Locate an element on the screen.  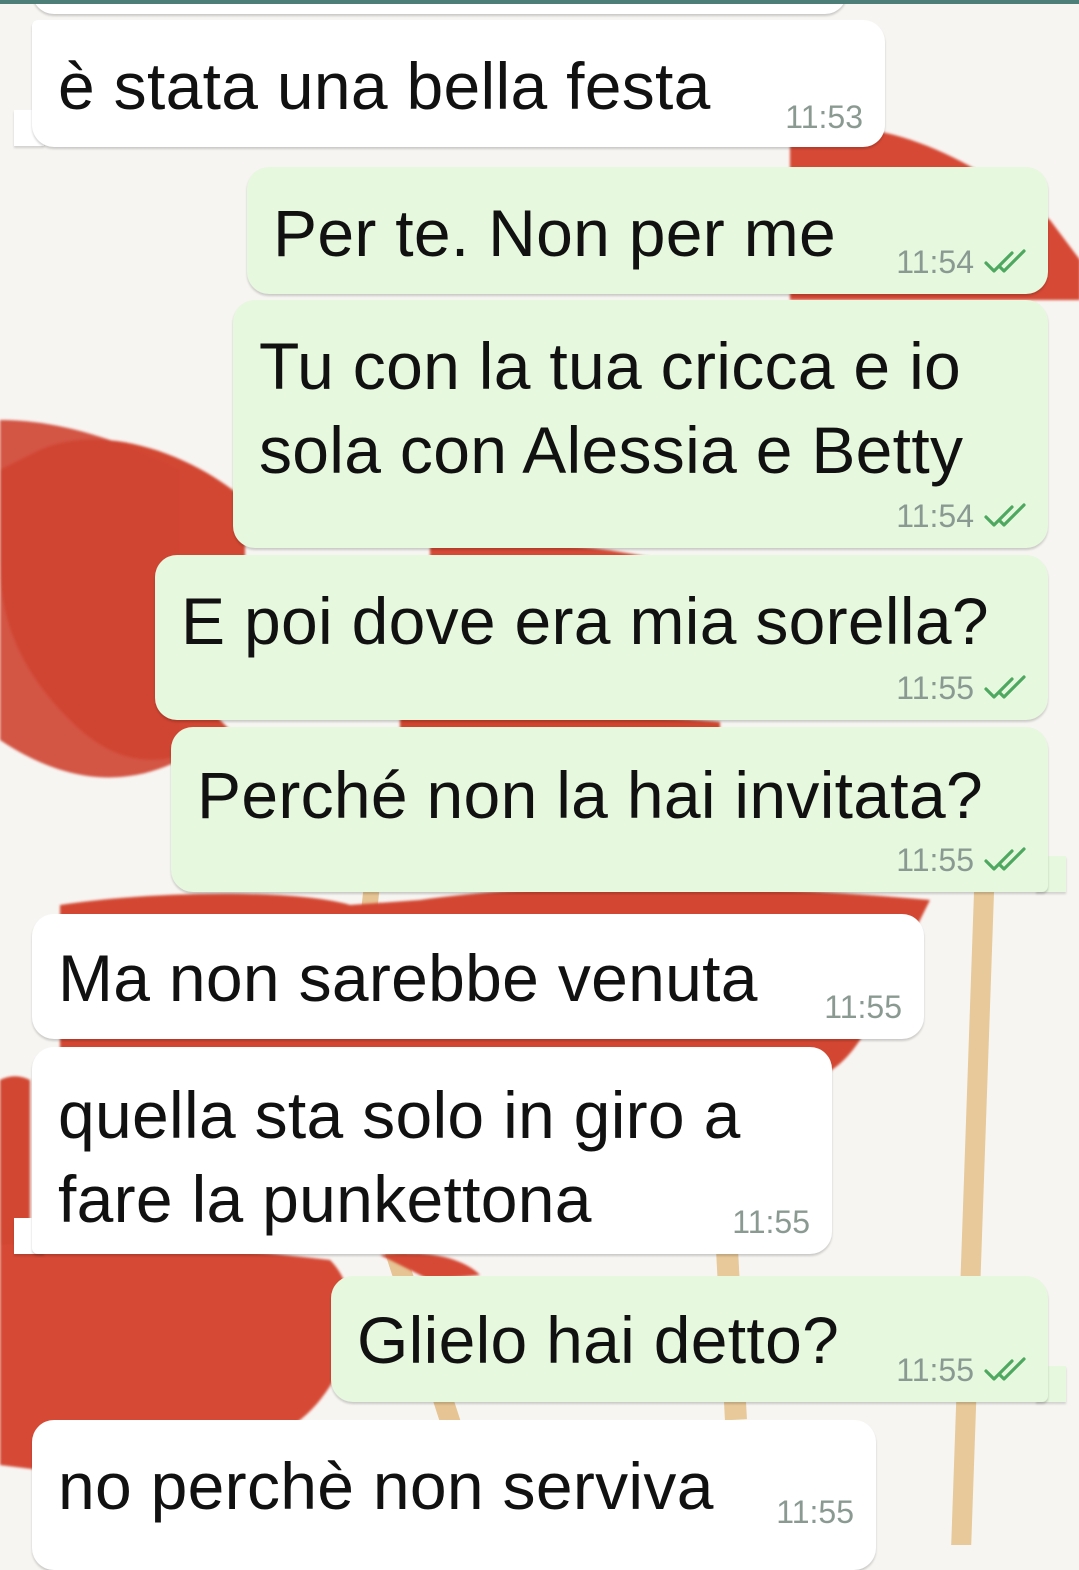
message-bubble-outgoing: E poi dove era mia sorella? 11:55 is located at coordinates (601, 637).